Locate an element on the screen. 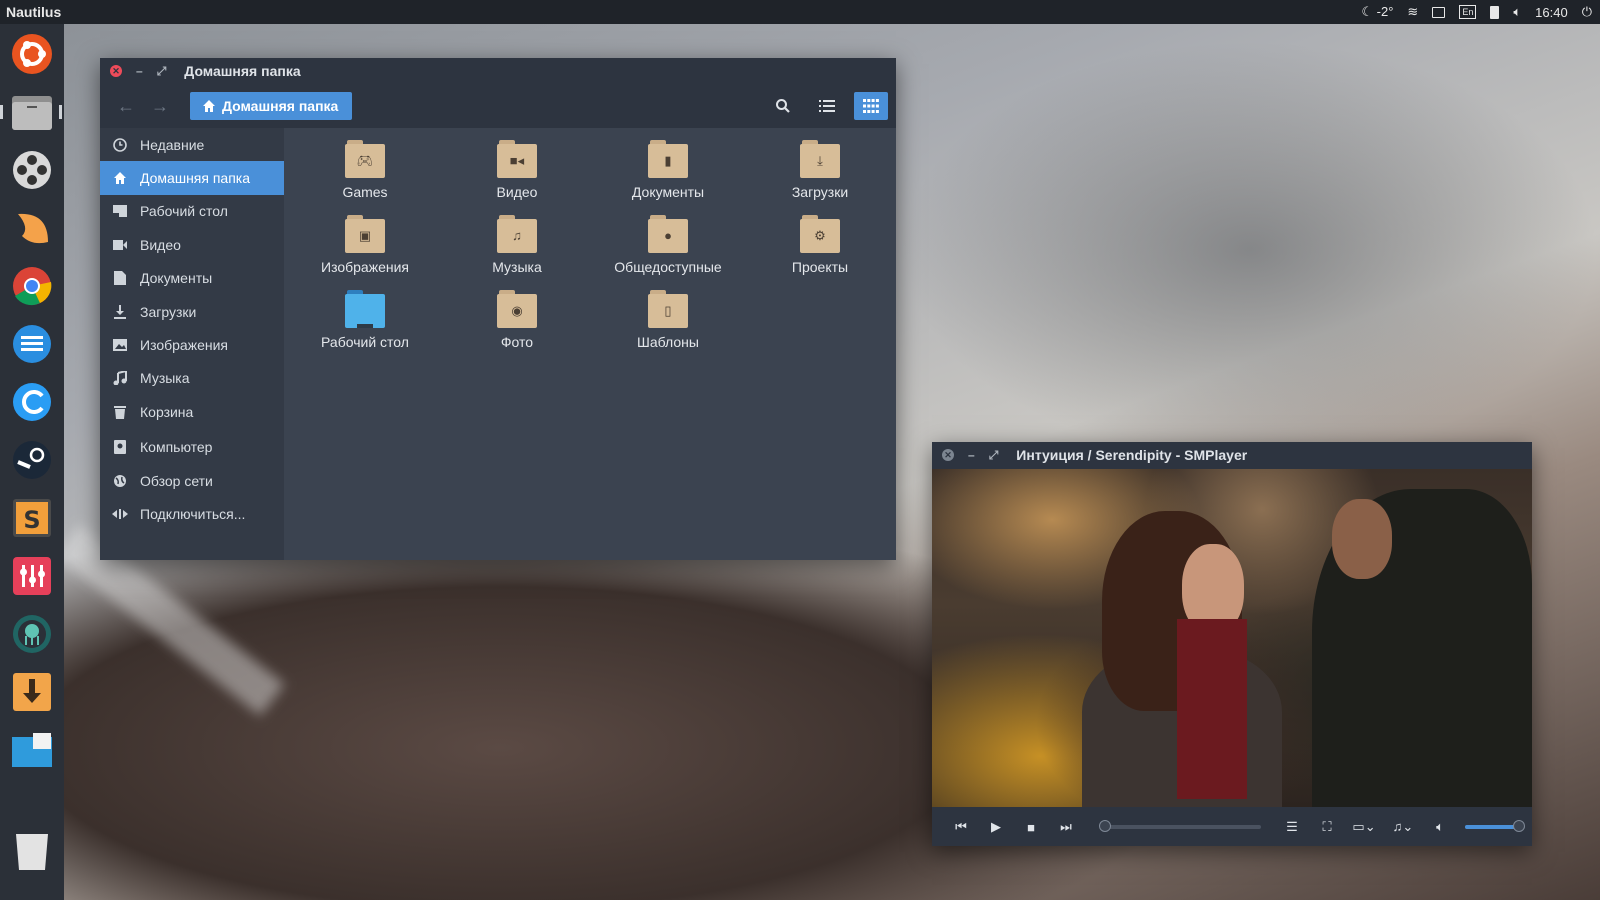 The height and width of the screenshot is (900, 1600). folder-label: Шаблоны is located at coordinates (668, 342).